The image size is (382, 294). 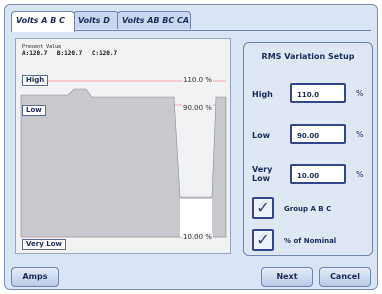 I want to click on low-unit: %, so click(x=360, y=134).